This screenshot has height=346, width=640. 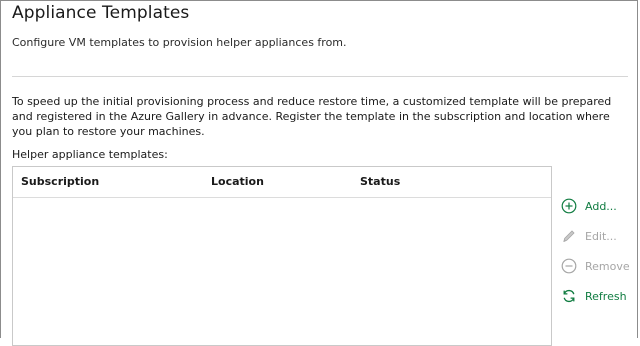 I want to click on remove-circle-icon, so click(x=569, y=266).